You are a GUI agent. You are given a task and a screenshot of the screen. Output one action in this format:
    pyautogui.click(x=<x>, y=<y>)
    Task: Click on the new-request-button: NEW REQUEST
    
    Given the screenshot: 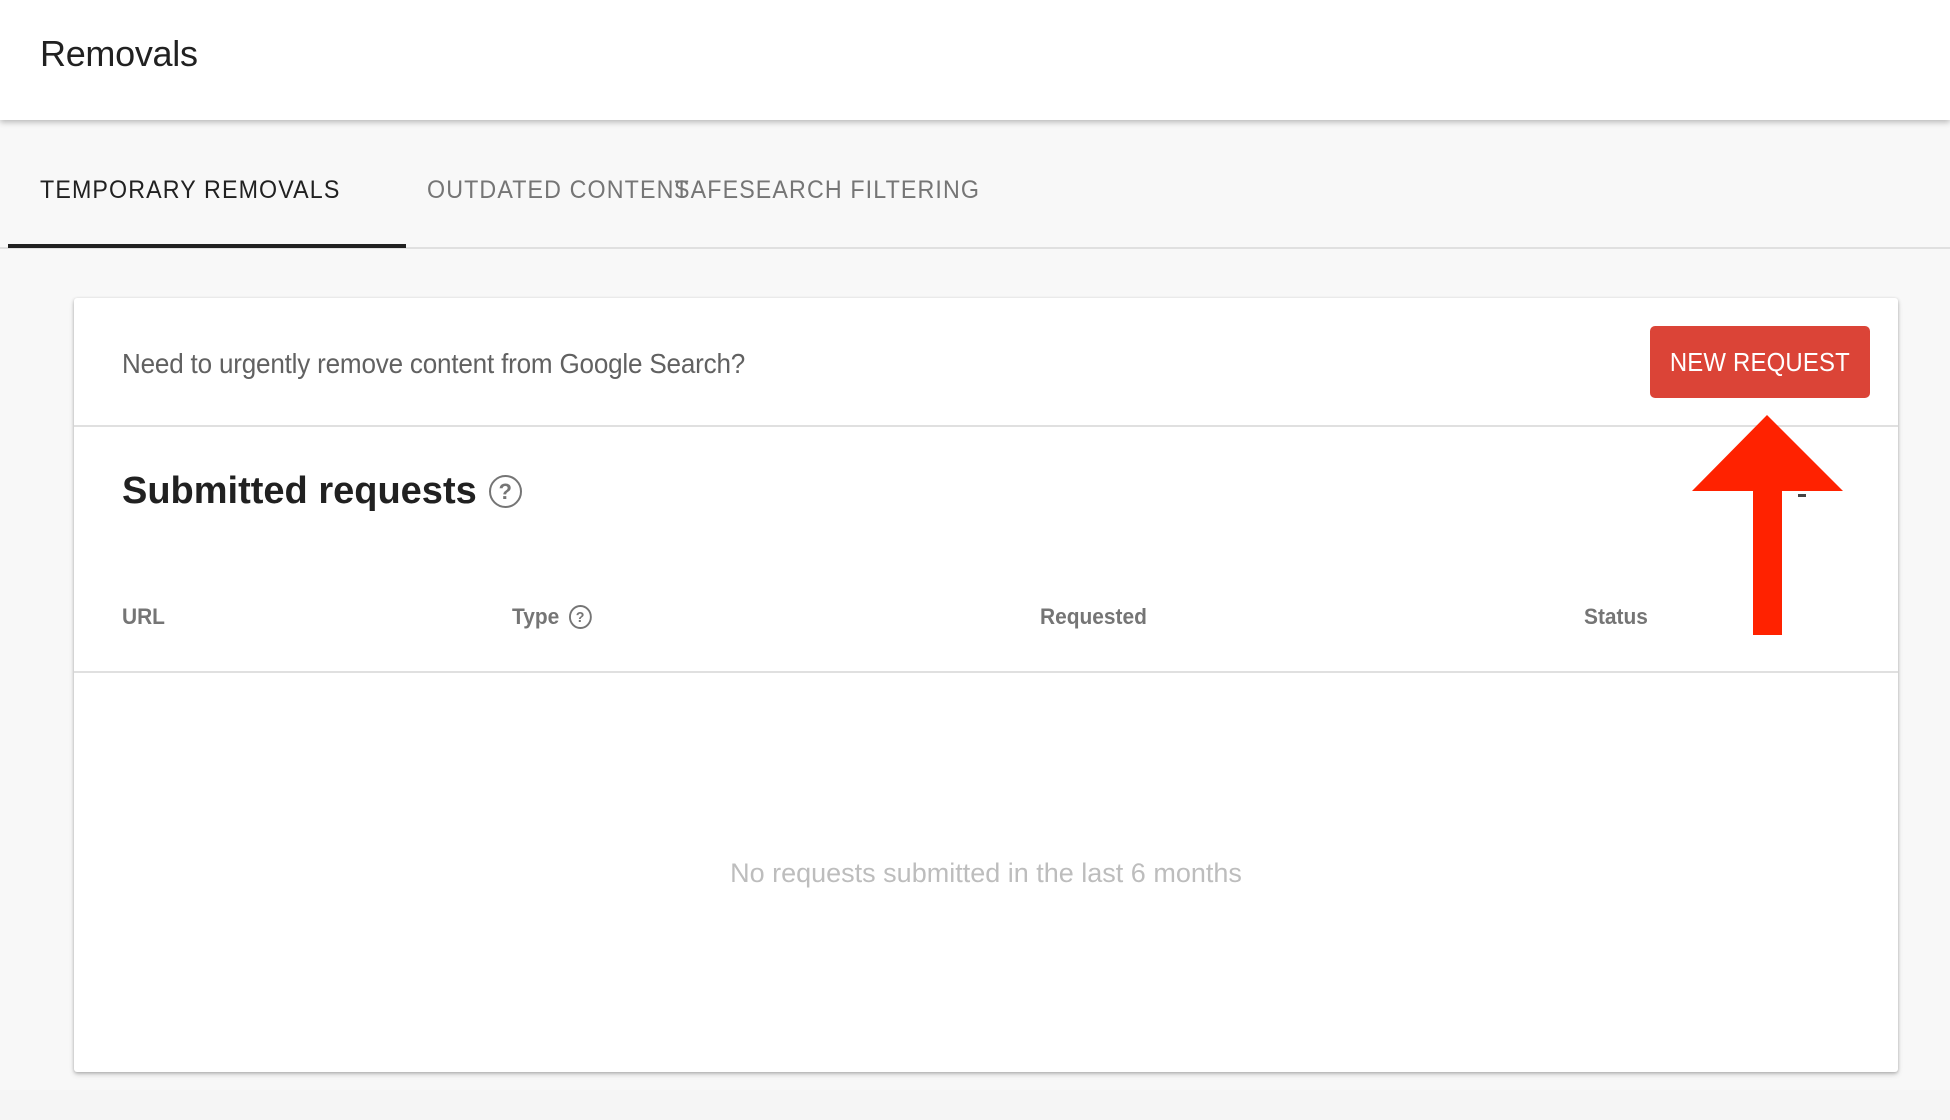 What is the action you would take?
    pyautogui.click(x=1760, y=362)
    